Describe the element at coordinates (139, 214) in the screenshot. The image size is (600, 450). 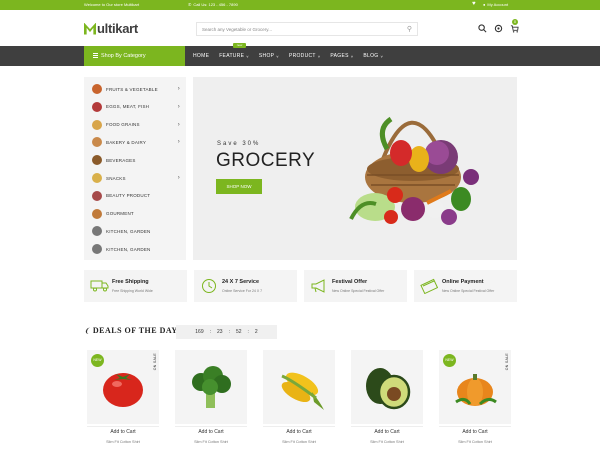
I see `sidebar-item: GOURMENT` at that location.